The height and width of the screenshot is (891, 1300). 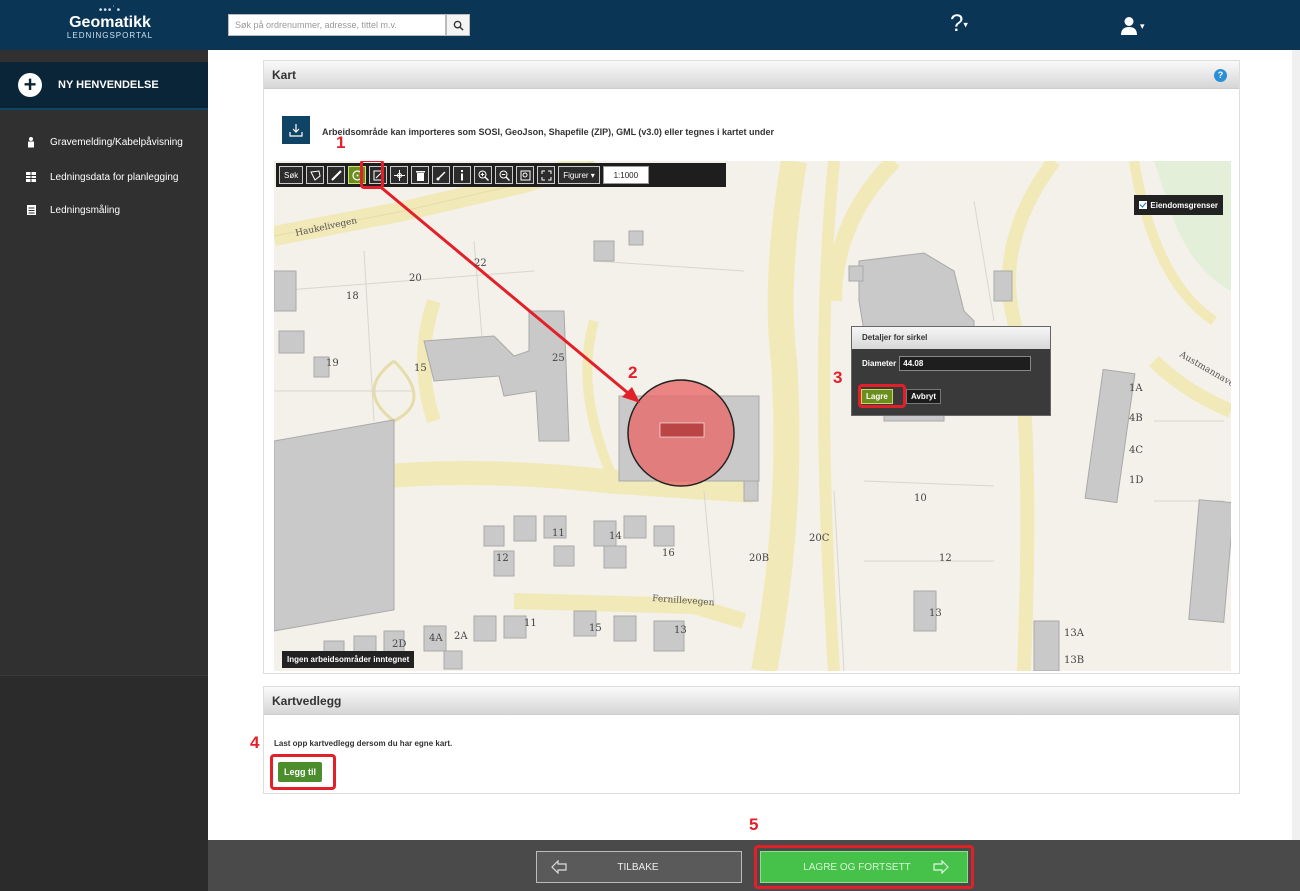 I want to click on delete-button, so click(x=420, y=175).